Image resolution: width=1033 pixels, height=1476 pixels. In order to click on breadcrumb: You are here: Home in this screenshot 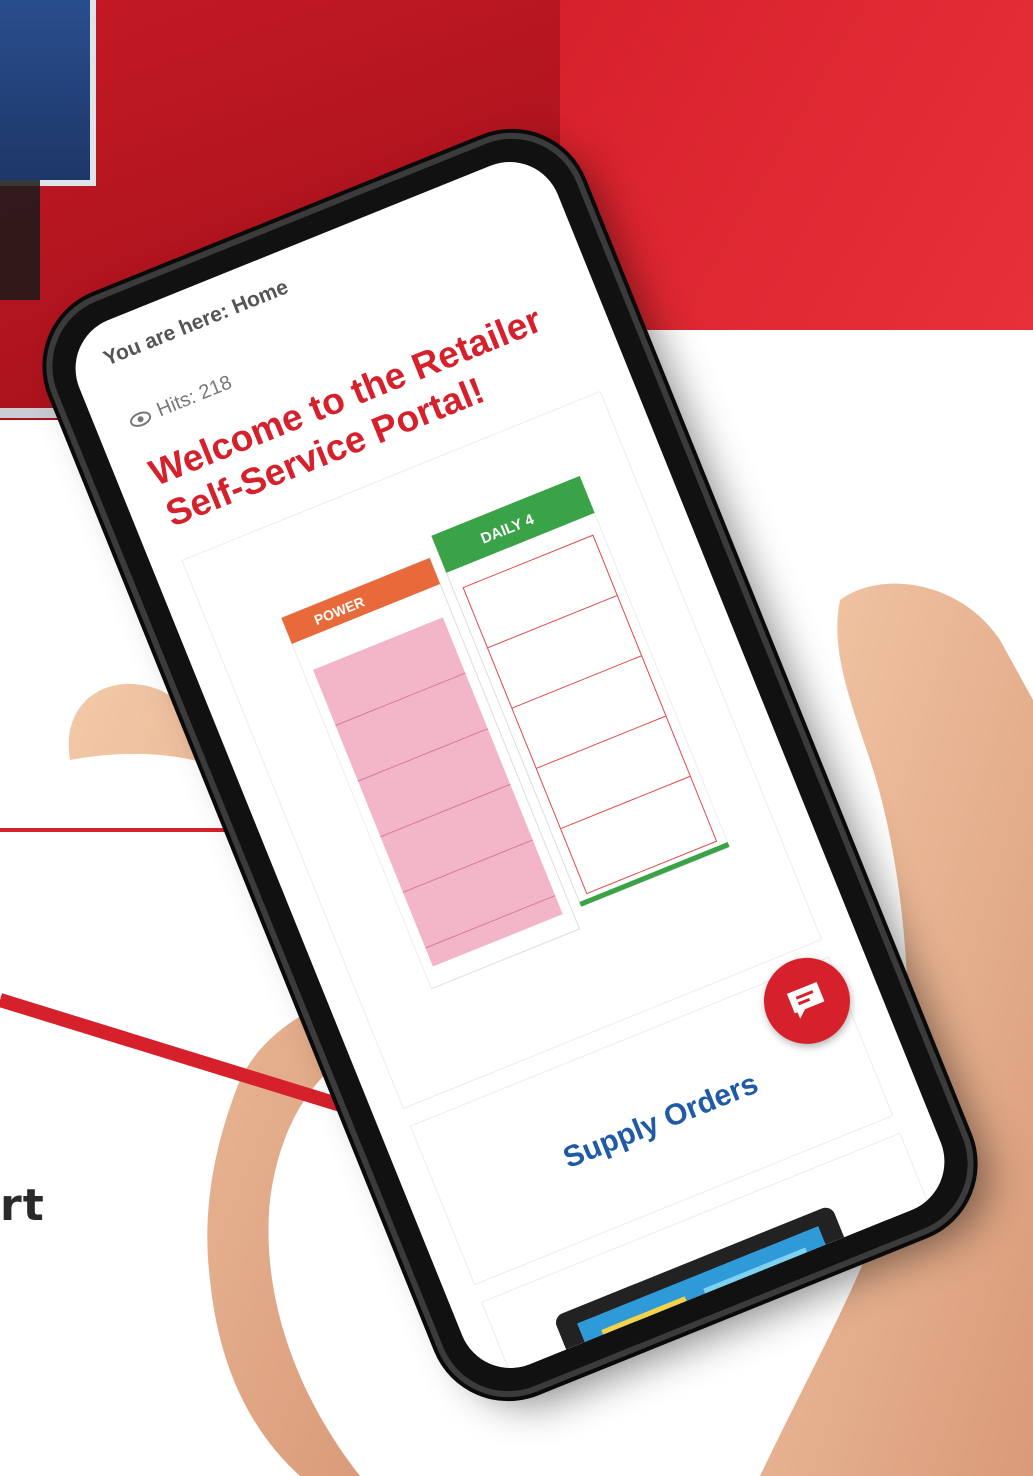, I will do `click(196, 323)`.